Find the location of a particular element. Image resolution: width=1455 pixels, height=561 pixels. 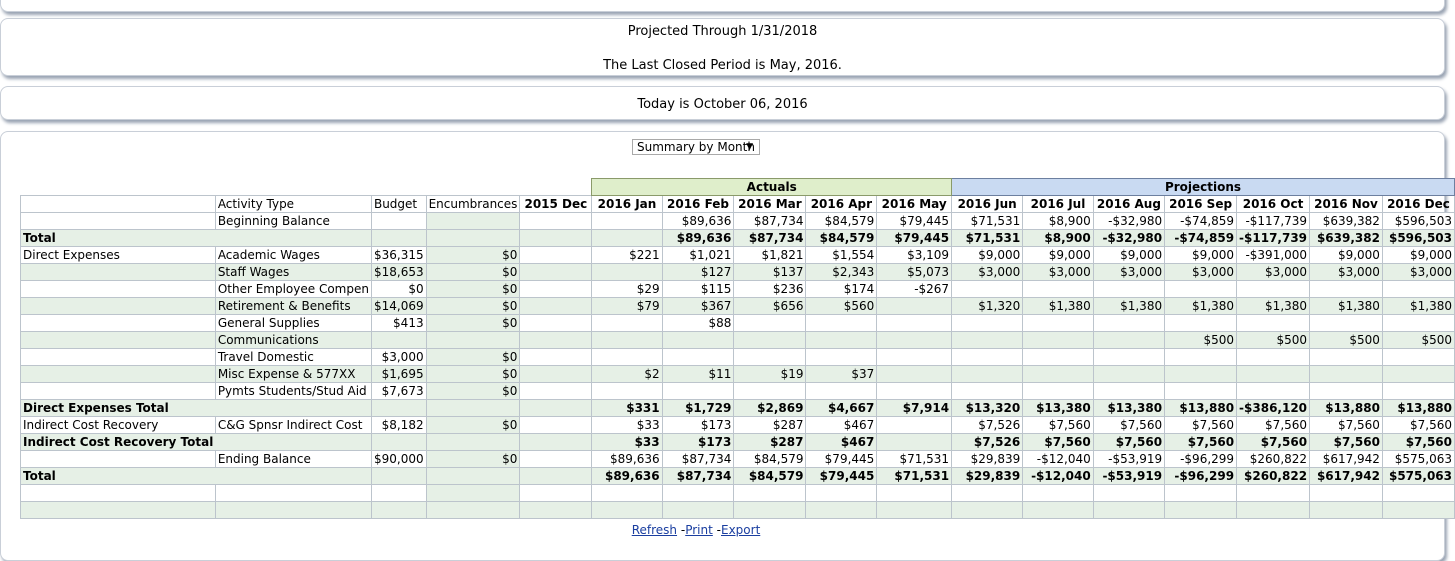

row-month-value: $13,380 is located at coordinates (1129, 408).